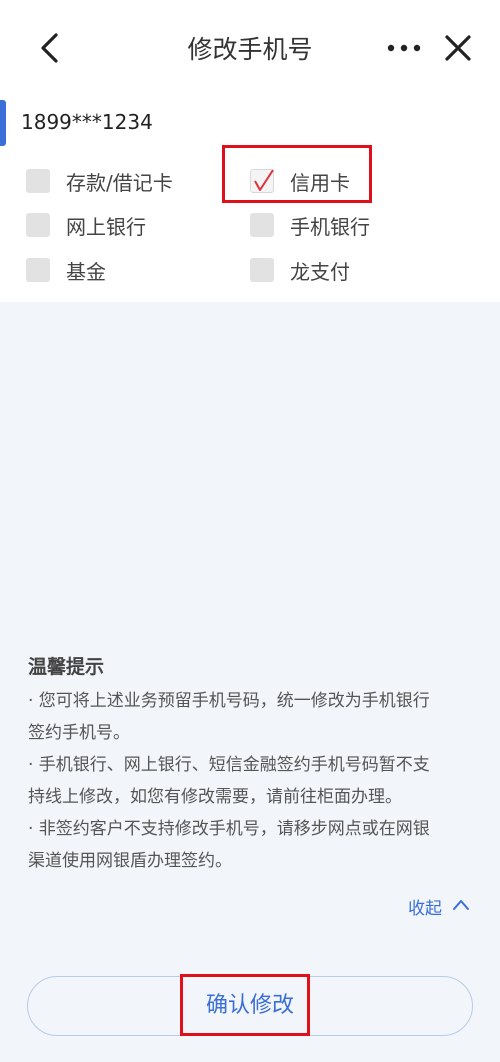  Describe the element at coordinates (3, 123) in the screenshot. I see `accent-bar` at that location.